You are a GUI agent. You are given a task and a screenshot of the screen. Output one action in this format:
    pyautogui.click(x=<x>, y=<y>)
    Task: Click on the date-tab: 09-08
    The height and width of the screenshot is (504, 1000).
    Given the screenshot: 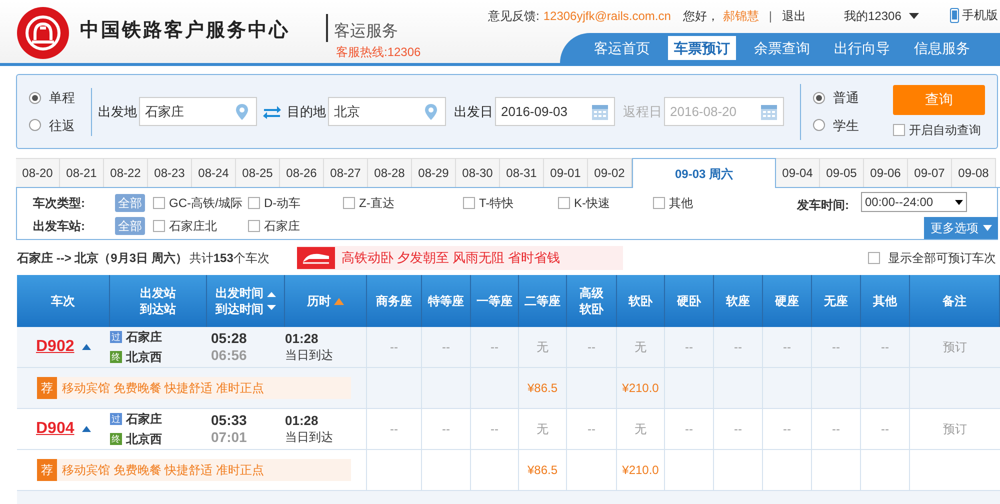 What is the action you would take?
    pyautogui.click(x=974, y=172)
    